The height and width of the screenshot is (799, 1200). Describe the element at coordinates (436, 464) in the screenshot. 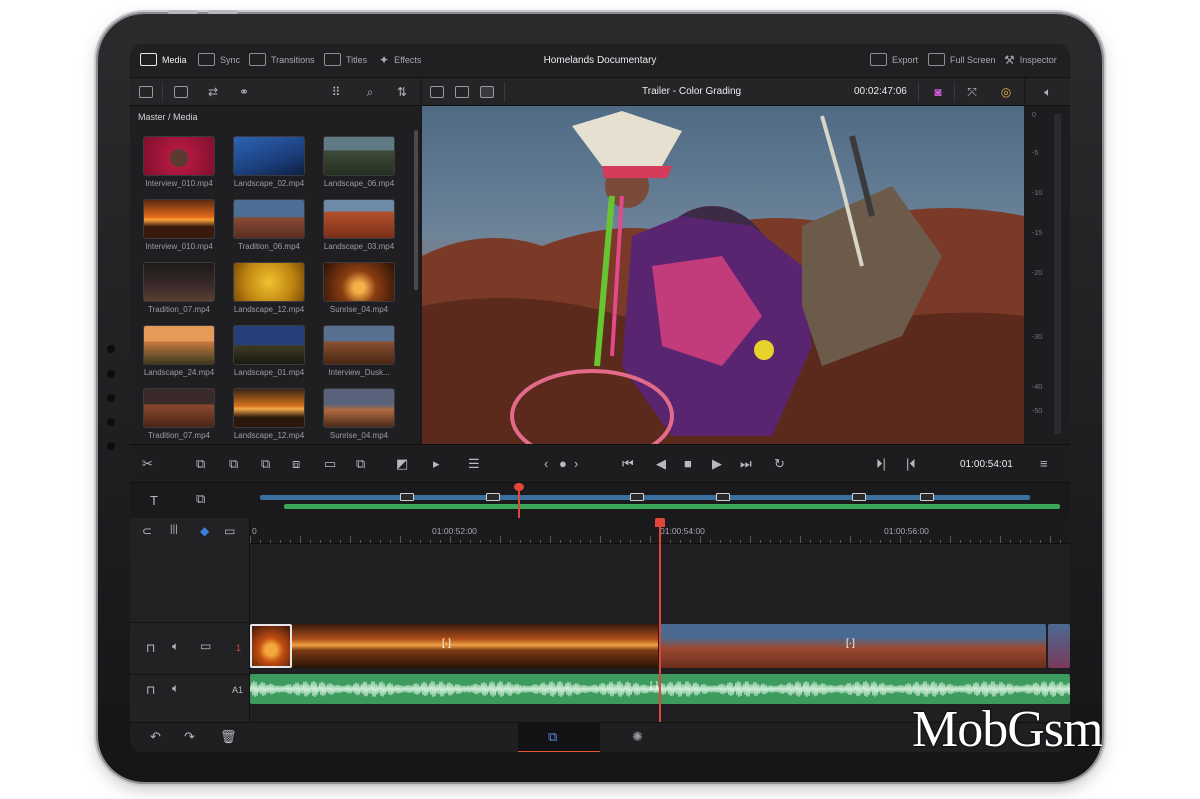

I see `play-to-timeline-icon: ▸` at that location.